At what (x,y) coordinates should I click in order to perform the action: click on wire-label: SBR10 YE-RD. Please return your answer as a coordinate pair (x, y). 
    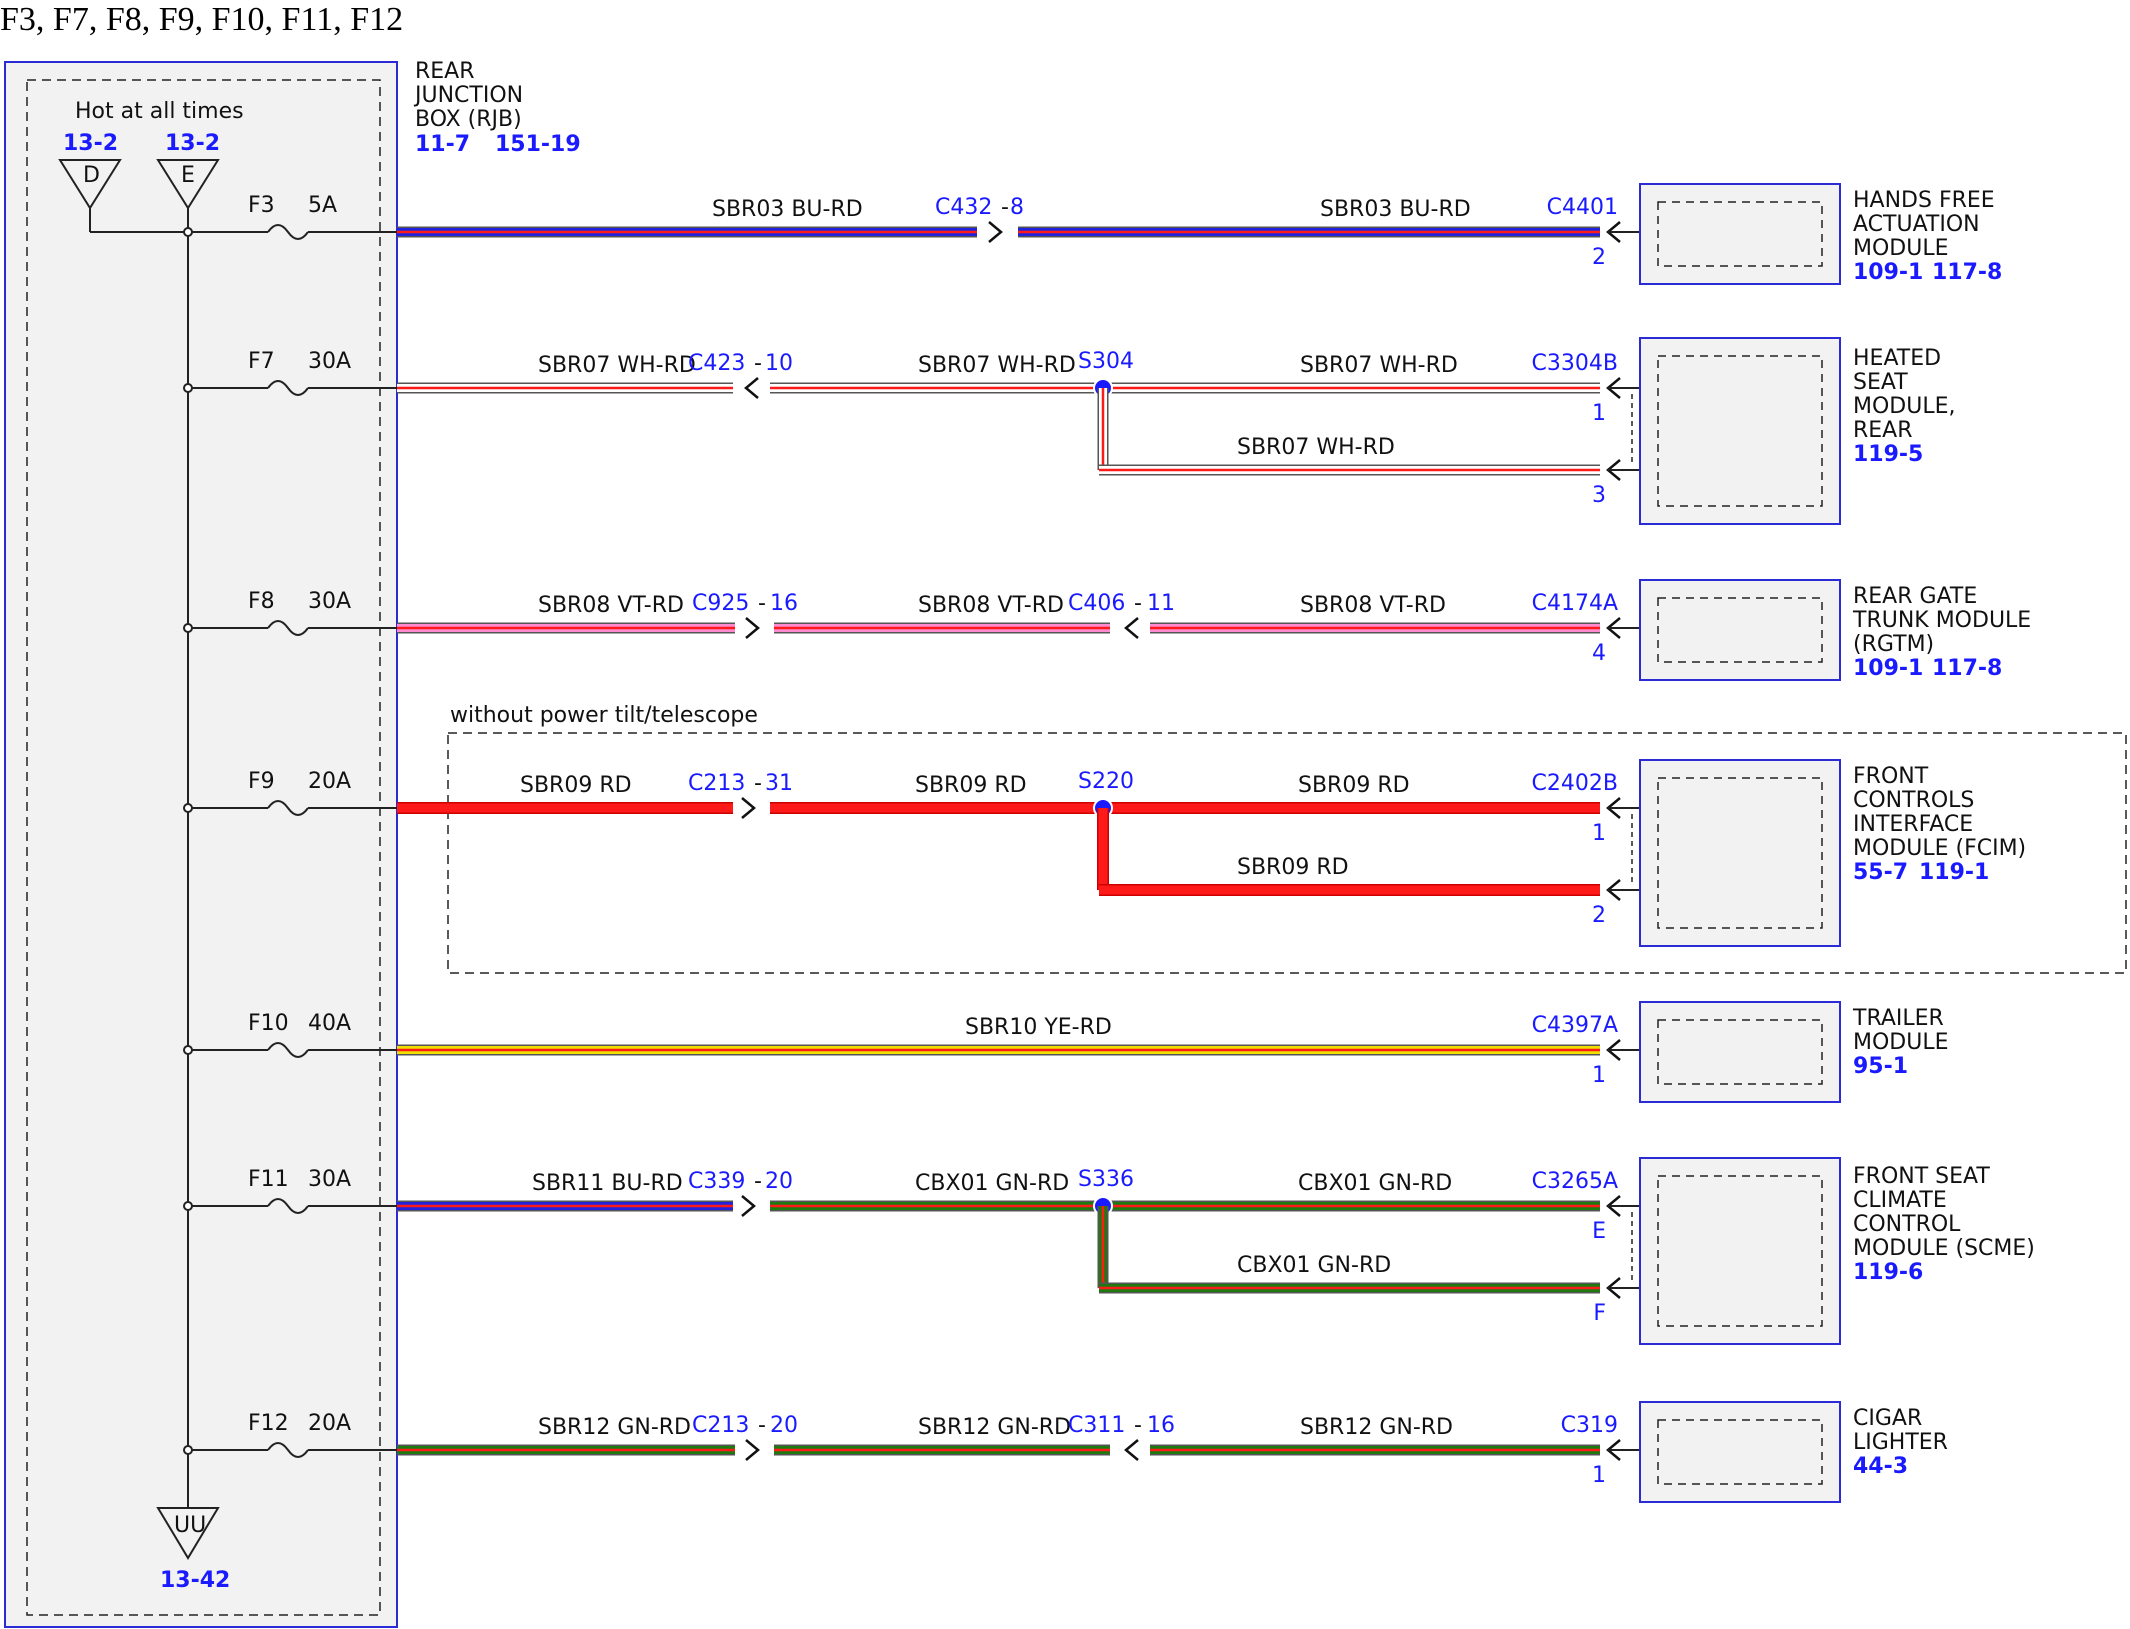
    Looking at the image, I should click on (1038, 1027).